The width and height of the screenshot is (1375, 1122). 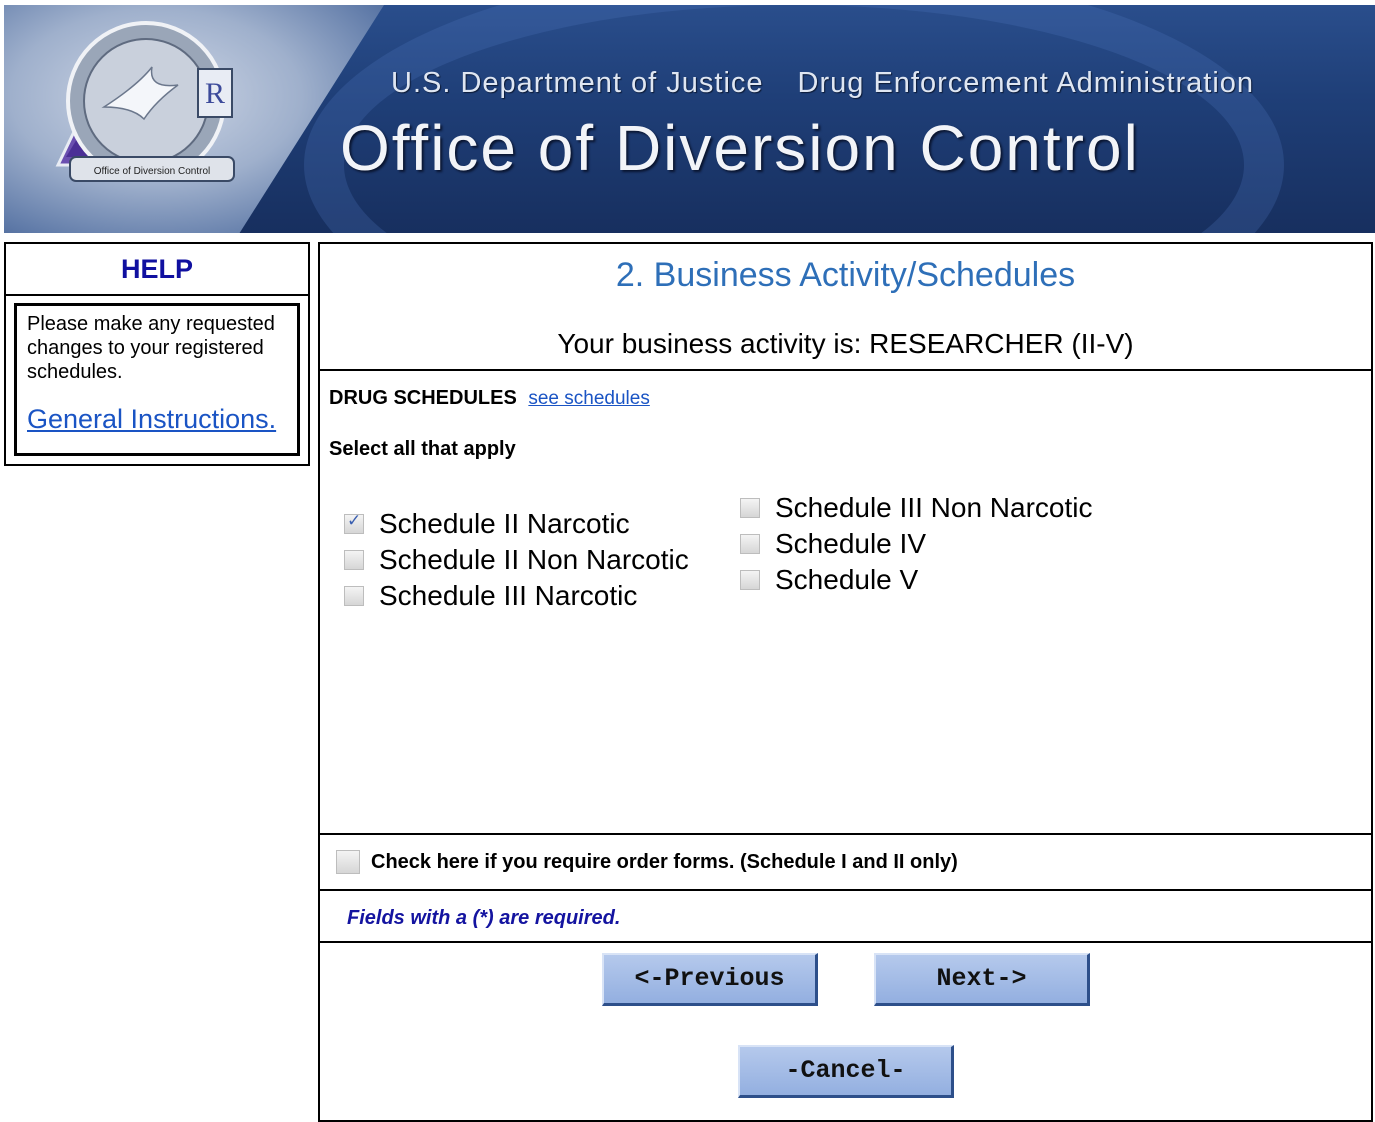 What do you see at coordinates (850, 543) in the screenshot?
I see `checkbox-label: Schedule IV` at bounding box center [850, 543].